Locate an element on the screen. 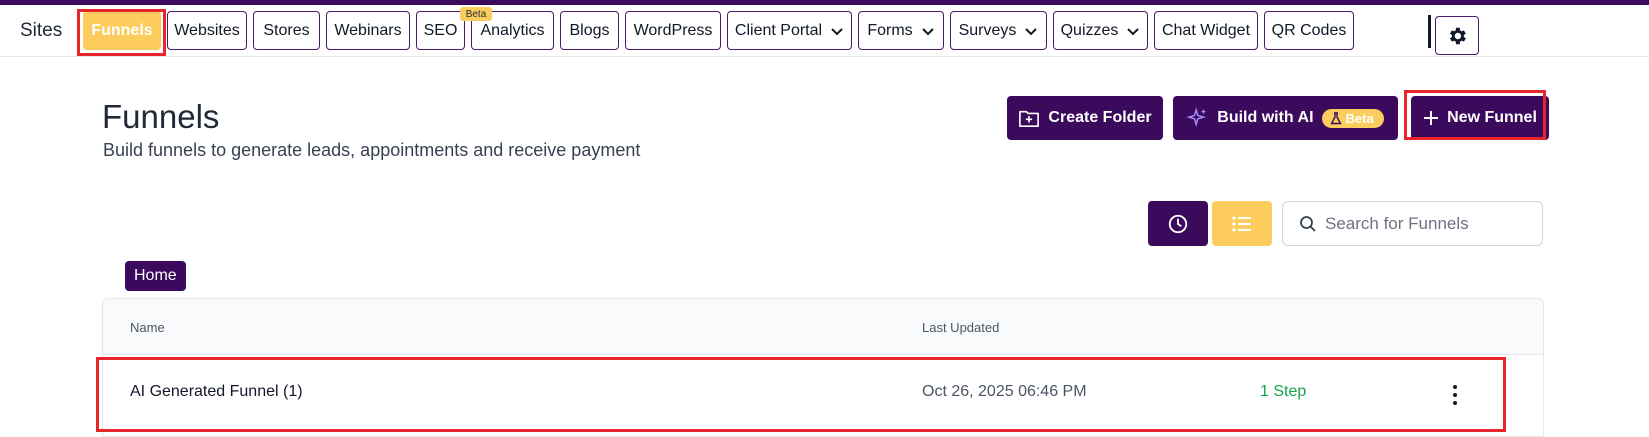  search-box is located at coordinates (1412, 223).